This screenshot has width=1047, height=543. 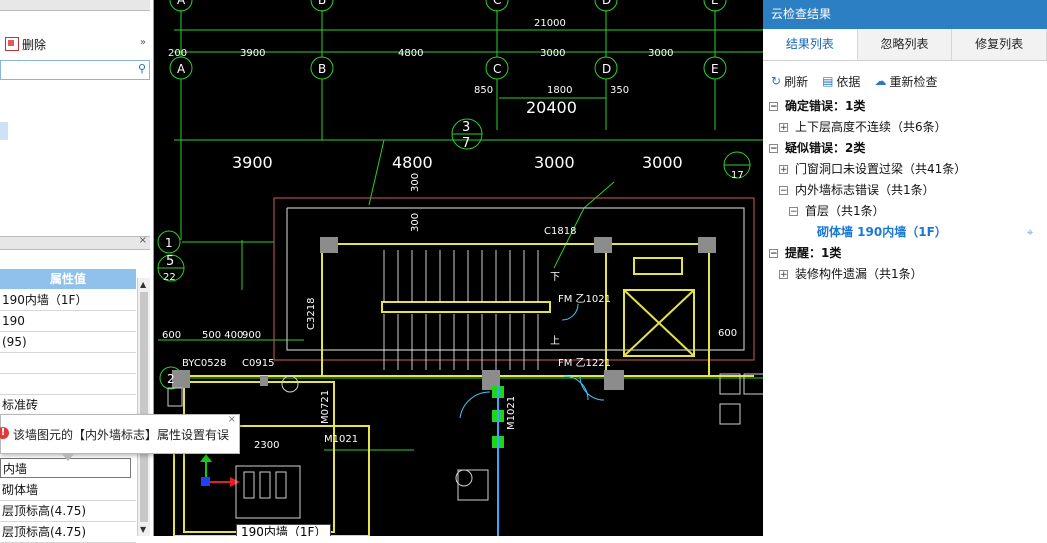 What do you see at coordinates (120, 437) in the screenshot?
I see `error-tooltip: ! 该墙图元的【内外墙标志】属性设置有误 ×` at bounding box center [120, 437].